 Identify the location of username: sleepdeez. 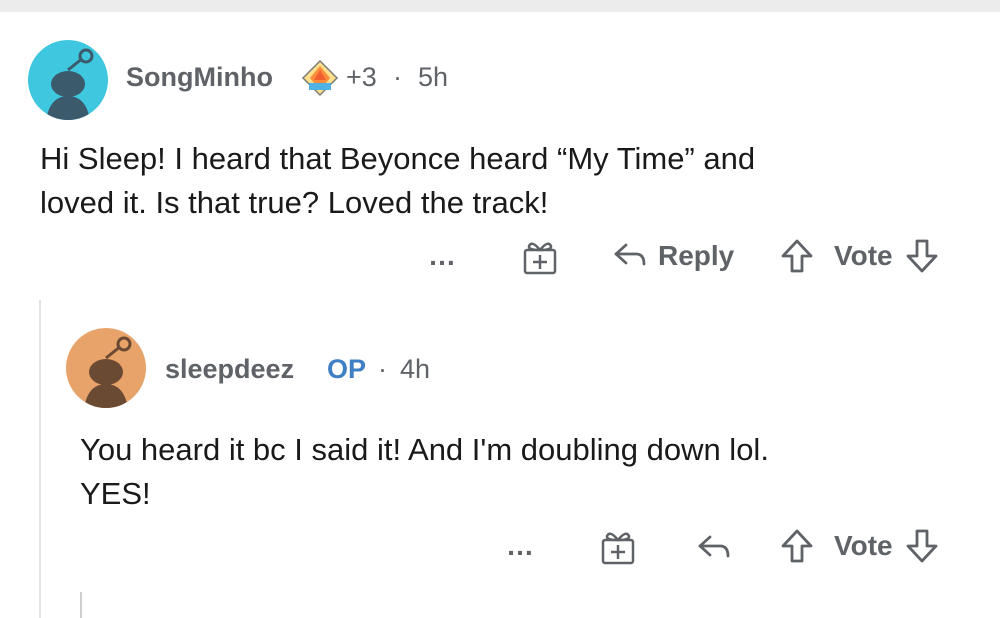
(229, 369).